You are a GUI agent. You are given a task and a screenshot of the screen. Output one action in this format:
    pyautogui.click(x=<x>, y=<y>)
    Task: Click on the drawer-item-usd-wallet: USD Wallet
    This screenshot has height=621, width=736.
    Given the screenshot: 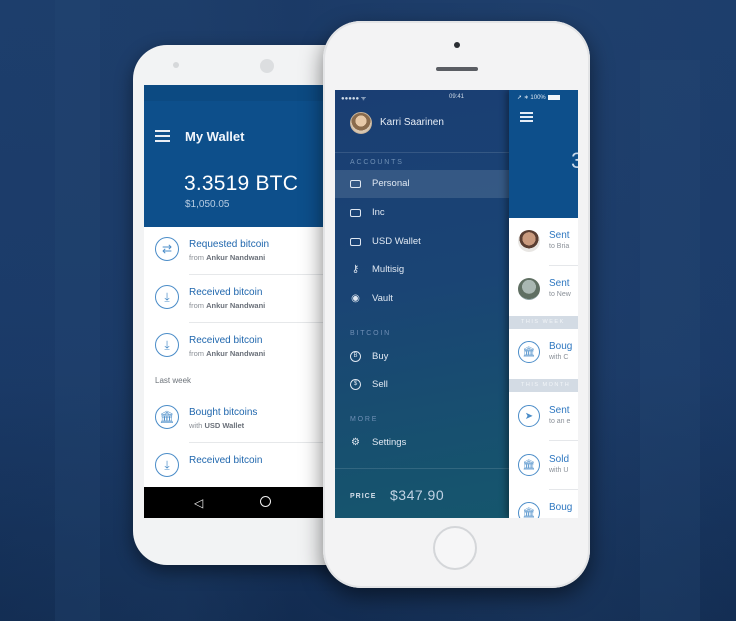 What is the action you would take?
    pyautogui.click(x=422, y=242)
    